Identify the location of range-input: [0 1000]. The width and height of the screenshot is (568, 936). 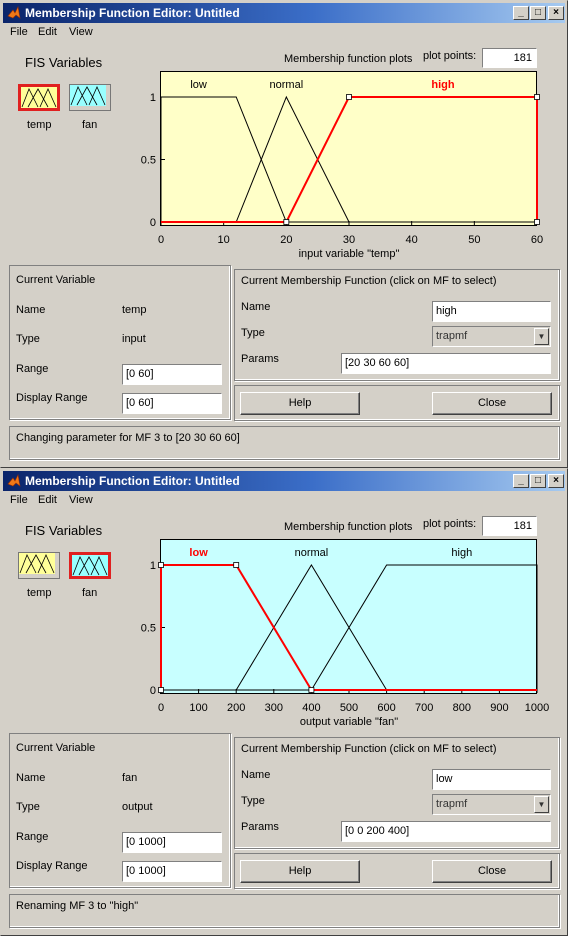
(172, 842).